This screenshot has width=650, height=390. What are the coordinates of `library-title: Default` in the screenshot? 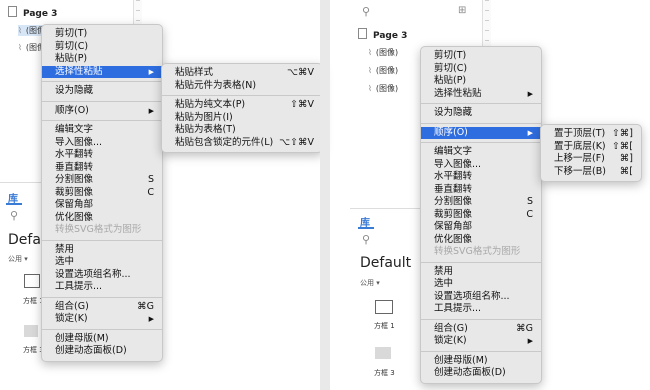 It's located at (385, 263).